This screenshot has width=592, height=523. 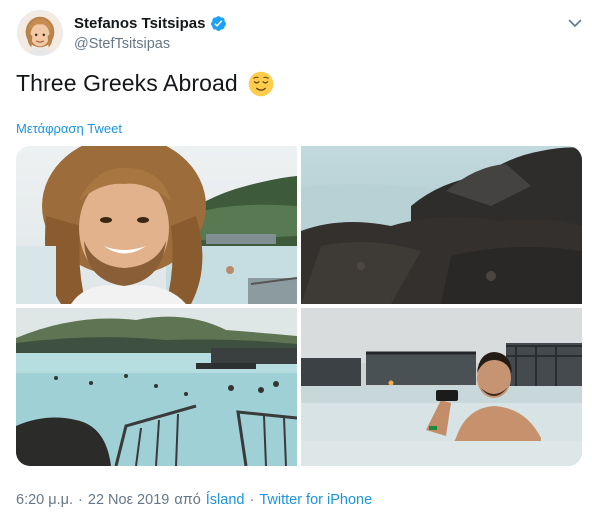 What do you see at coordinates (187, 500) in the screenshot?
I see `from-word: από` at bounding box center [187, 500].